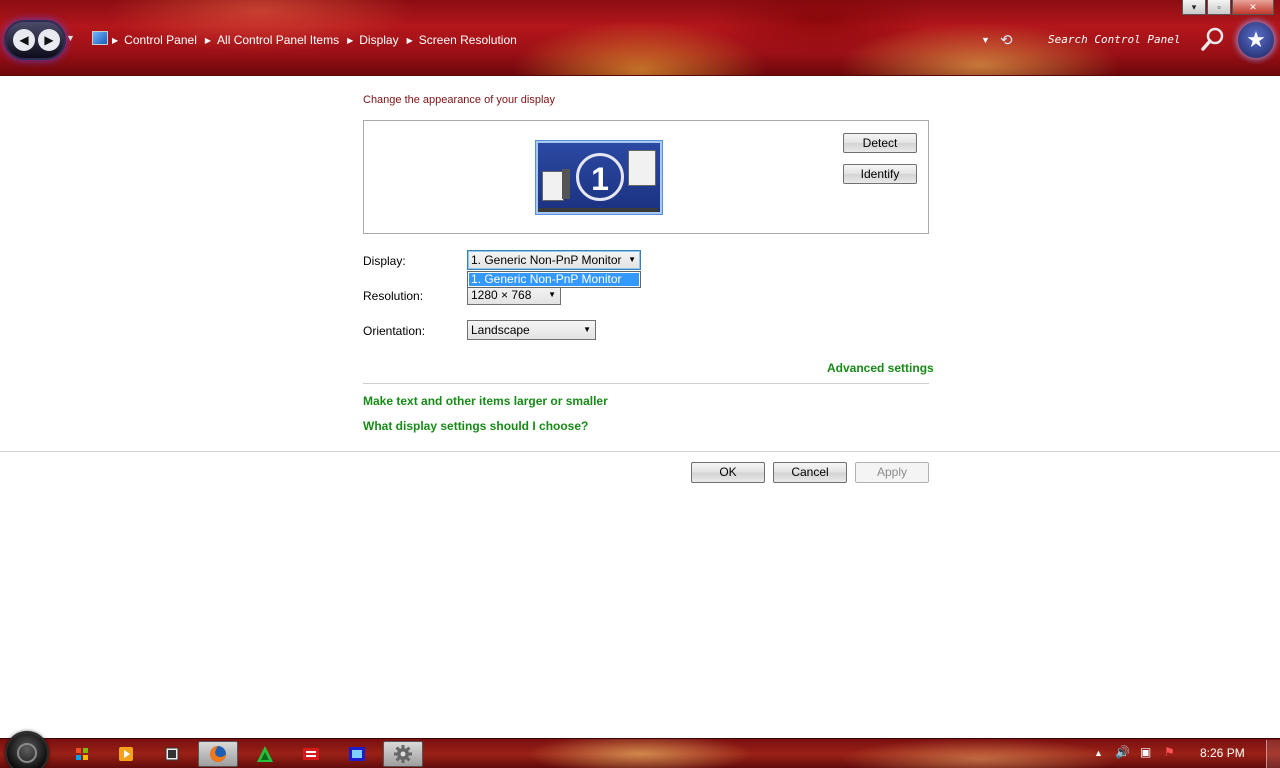 This screenshot has height=768, width=1280. I want to click on volume-icon: 🔊, so click(1122, 752).